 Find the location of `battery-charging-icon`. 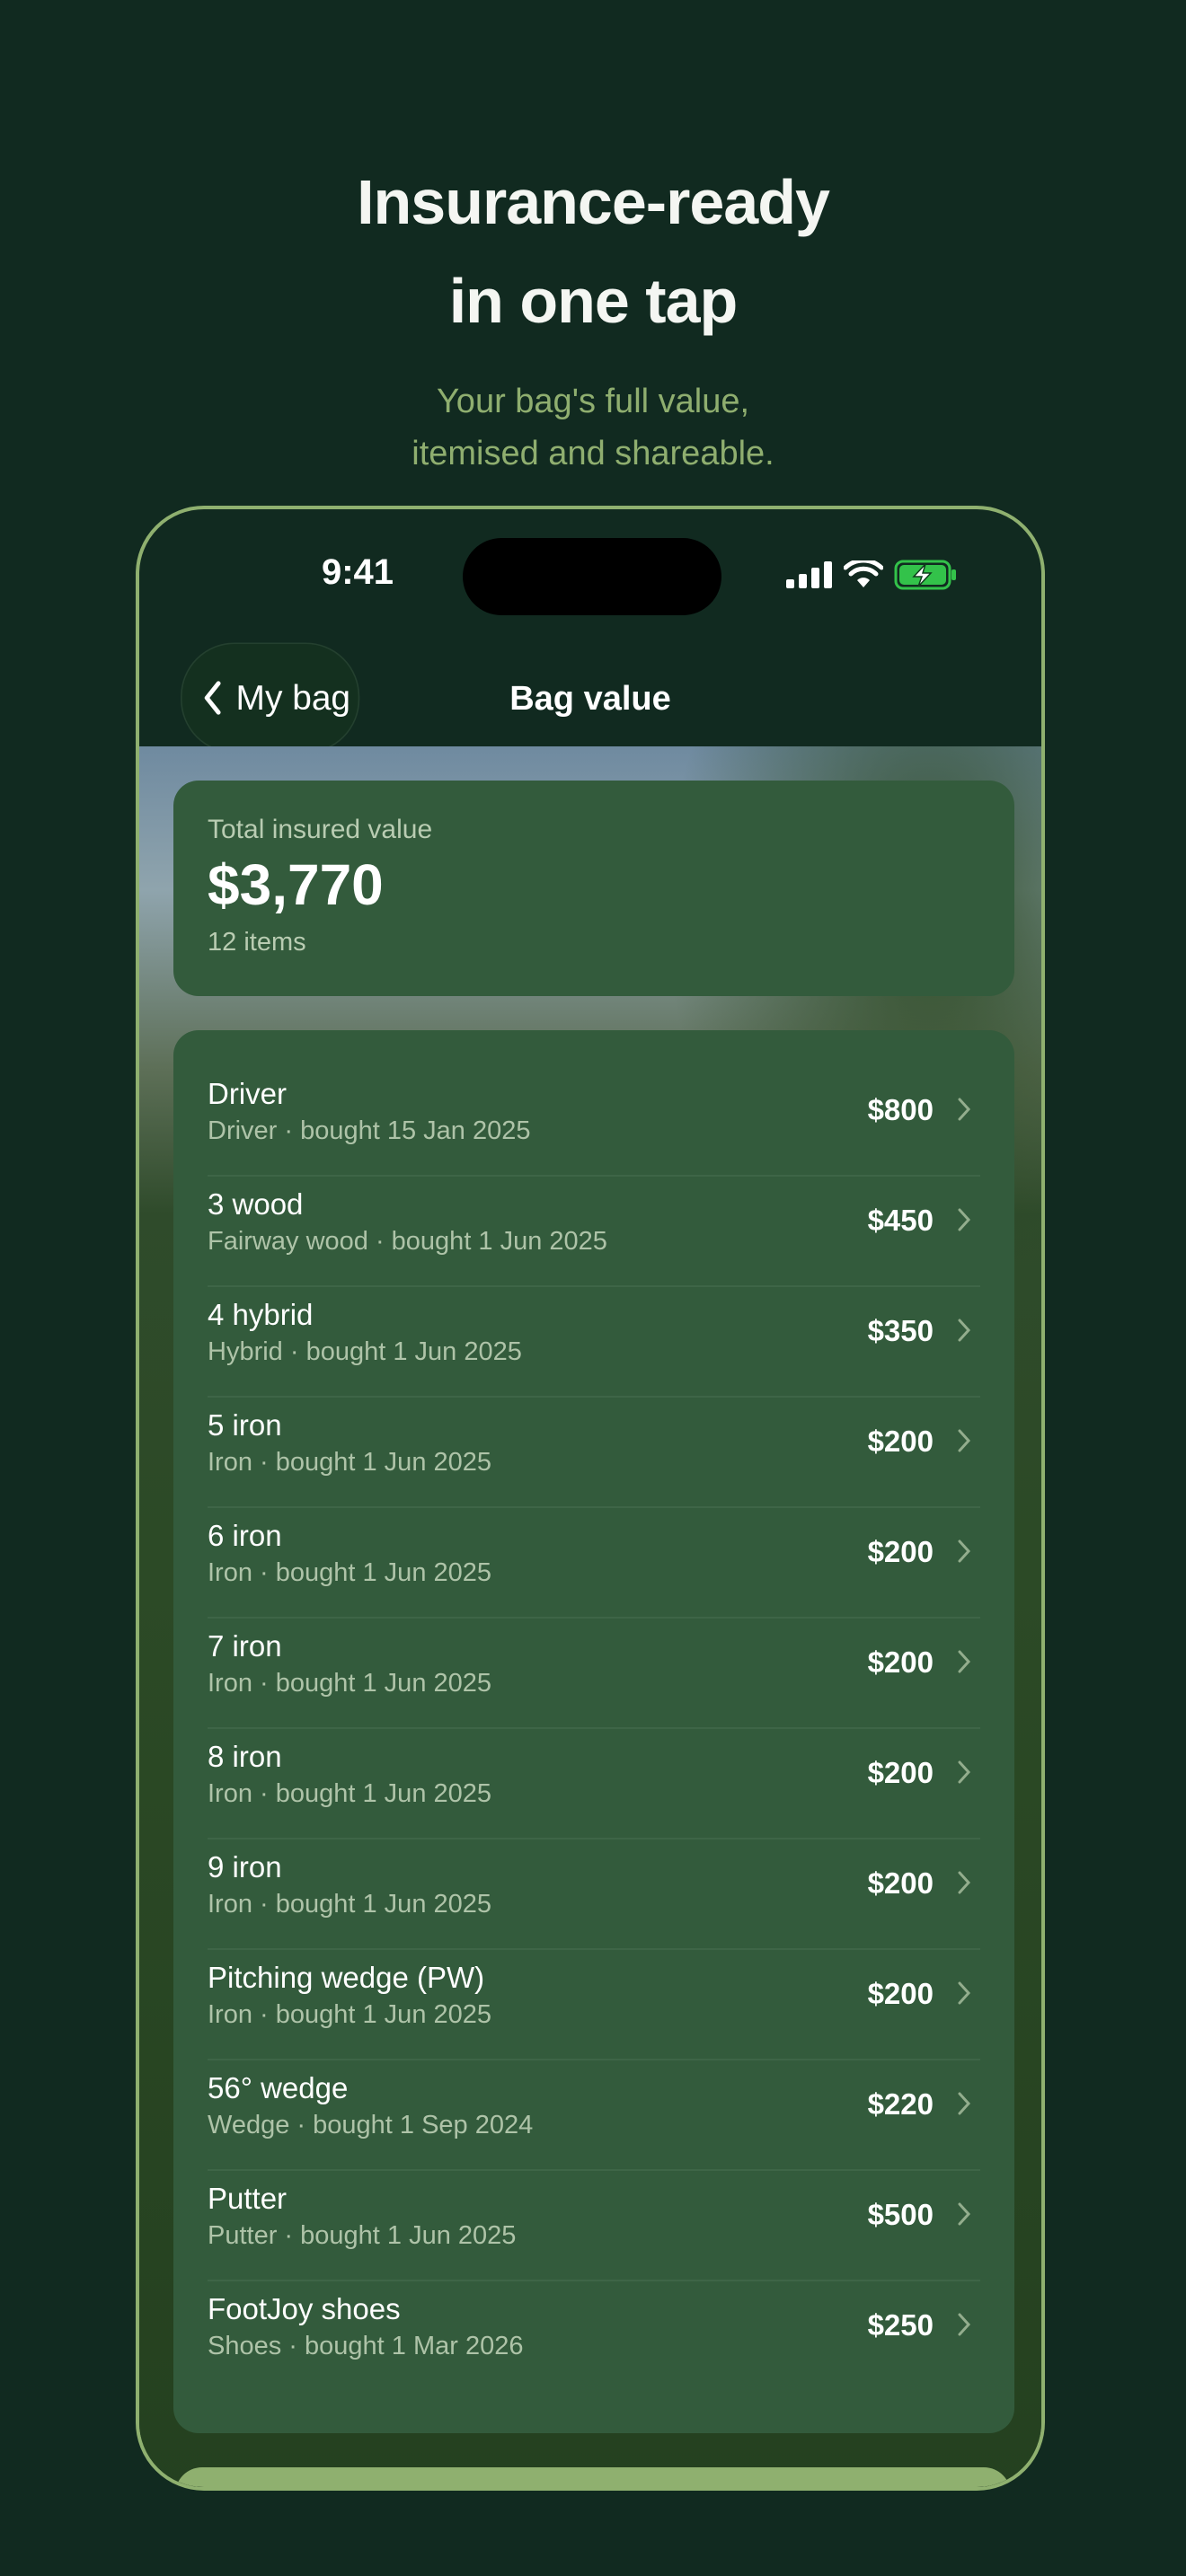

battery-charging-icon is located at coordinates (925, 575).